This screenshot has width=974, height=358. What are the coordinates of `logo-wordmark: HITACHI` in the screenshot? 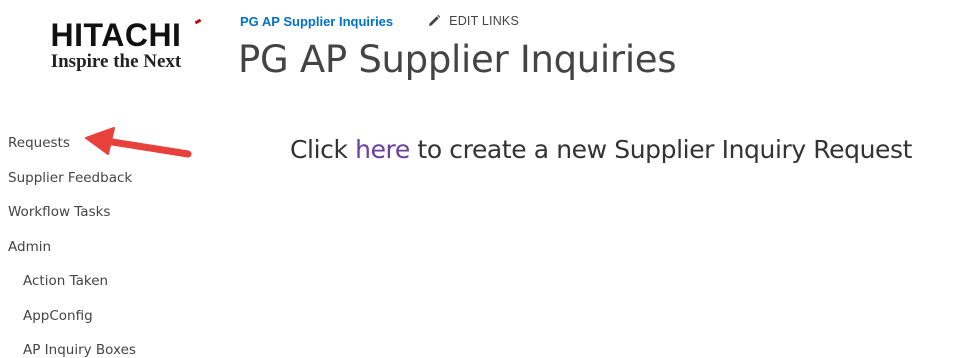 It's located at (116, 35).